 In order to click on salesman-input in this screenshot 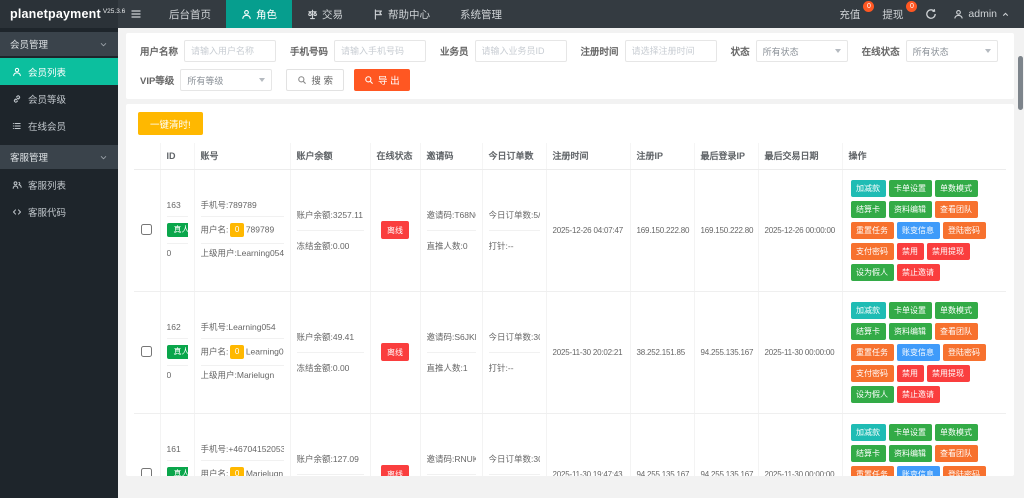, I will do `click(520, 51)`.